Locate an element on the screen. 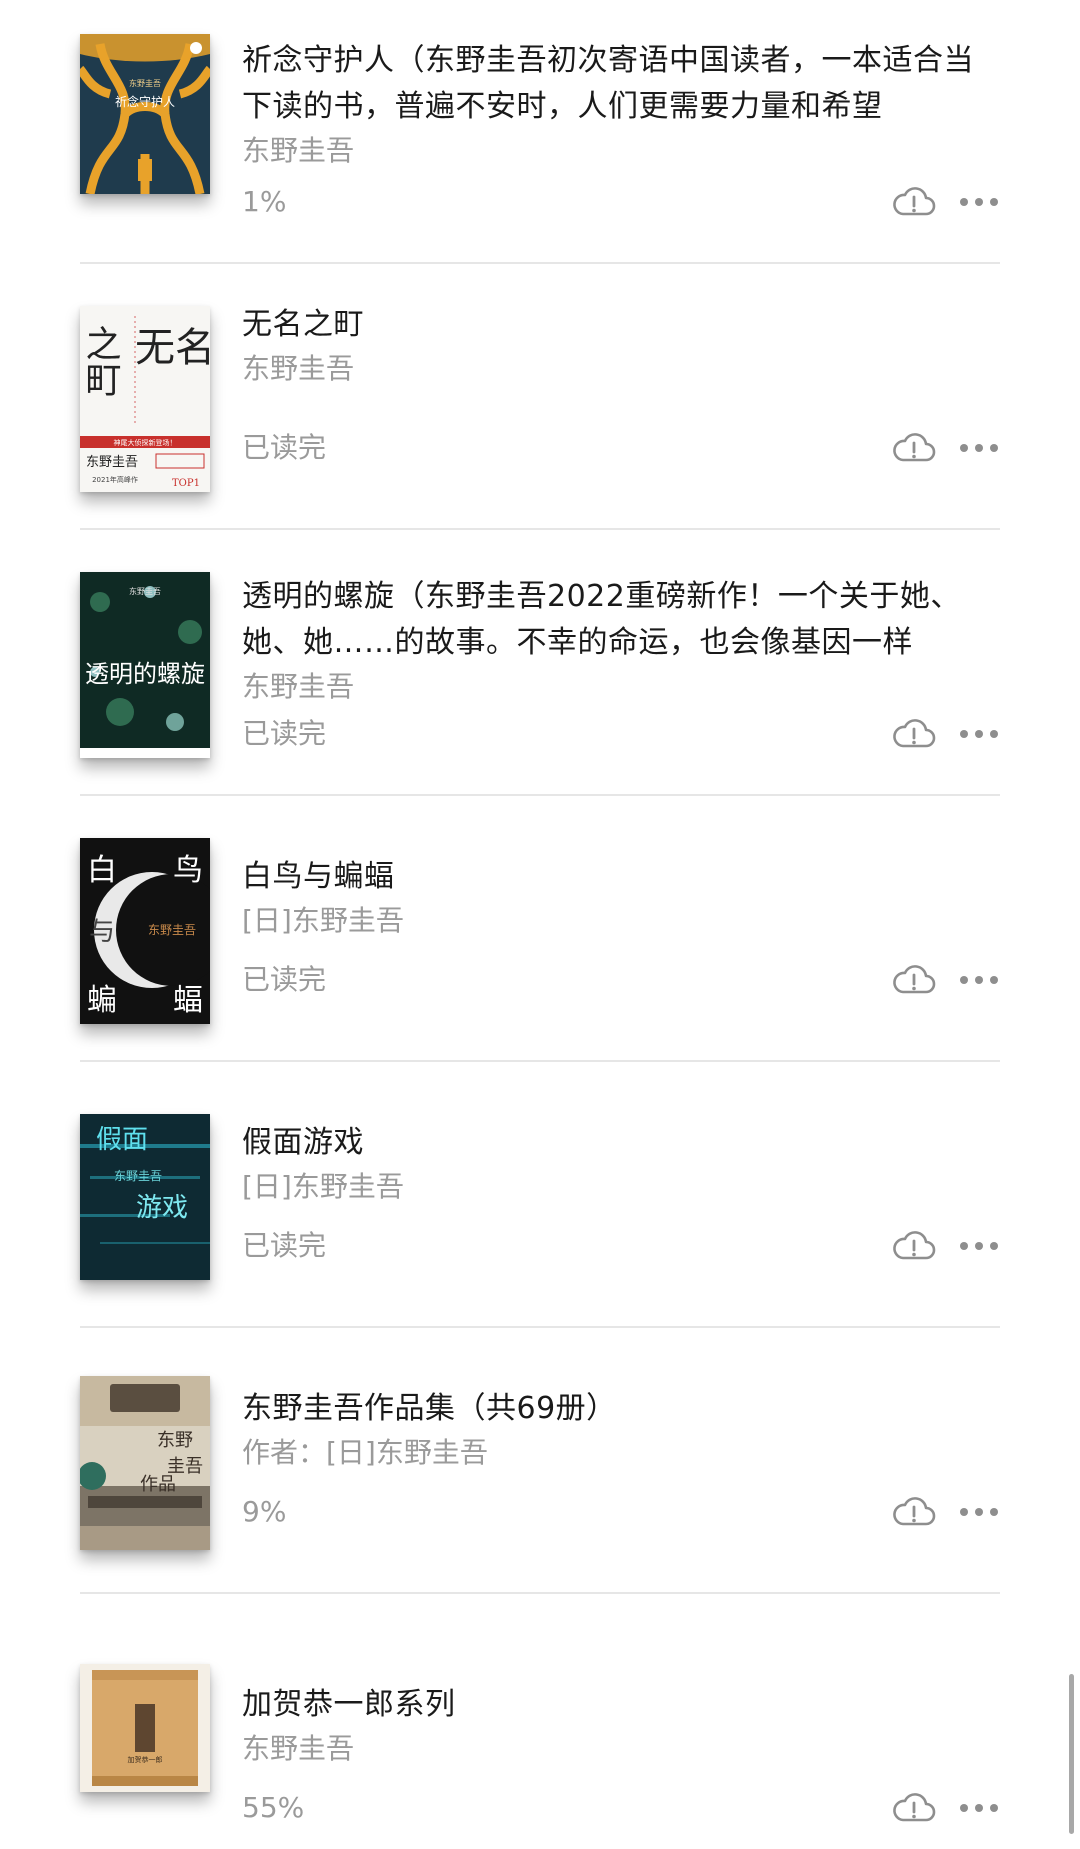 The width and height of the screenshot is (1080, 1849). cover-title-text: 透明的螺旋 is located at coordinates (145, 674).